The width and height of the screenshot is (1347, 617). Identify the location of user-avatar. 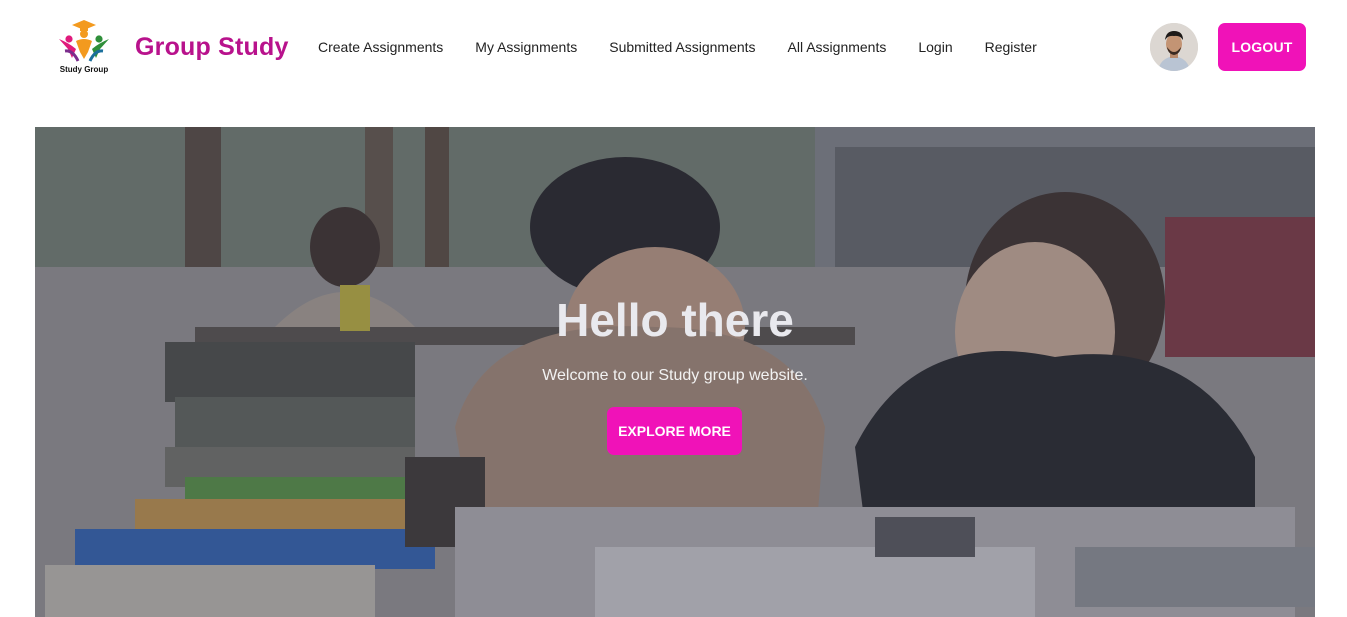
(1174, 47).